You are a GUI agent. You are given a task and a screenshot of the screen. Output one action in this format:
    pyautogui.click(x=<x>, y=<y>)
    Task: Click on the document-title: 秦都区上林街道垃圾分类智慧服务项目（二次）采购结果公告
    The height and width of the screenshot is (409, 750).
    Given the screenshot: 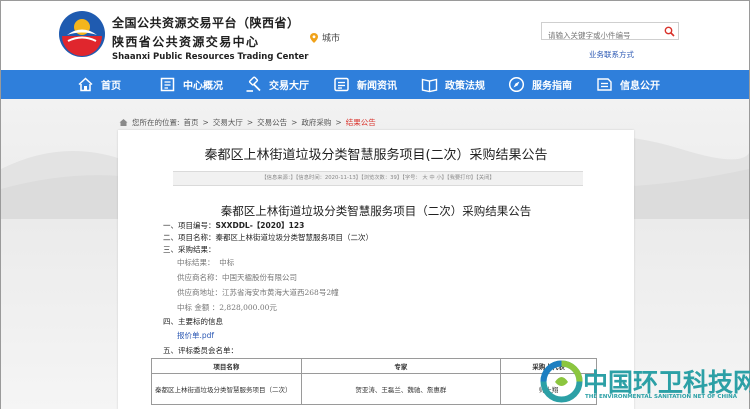 What is the action you would take?
    pyautogui.click(x=376, y=211)
    